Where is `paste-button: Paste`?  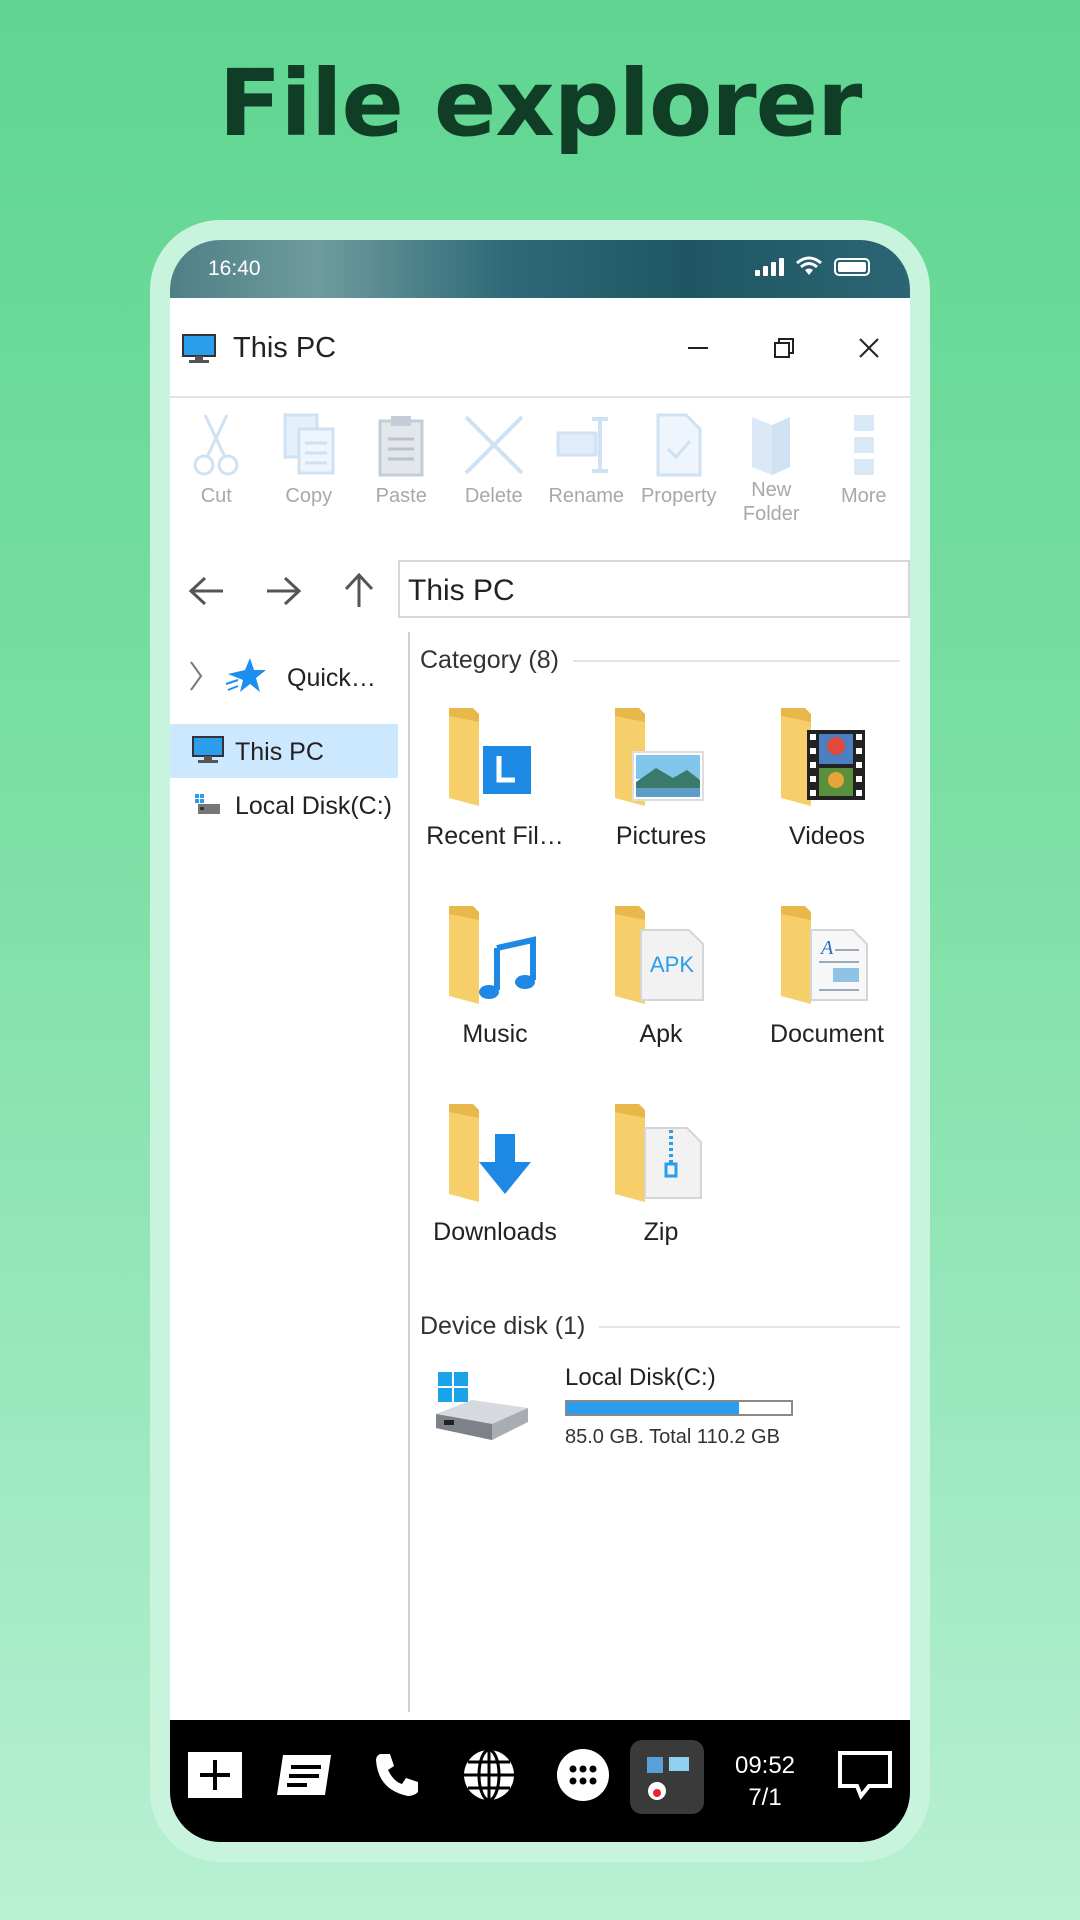 paste-button: Paste is located at coordinates (401, 465).